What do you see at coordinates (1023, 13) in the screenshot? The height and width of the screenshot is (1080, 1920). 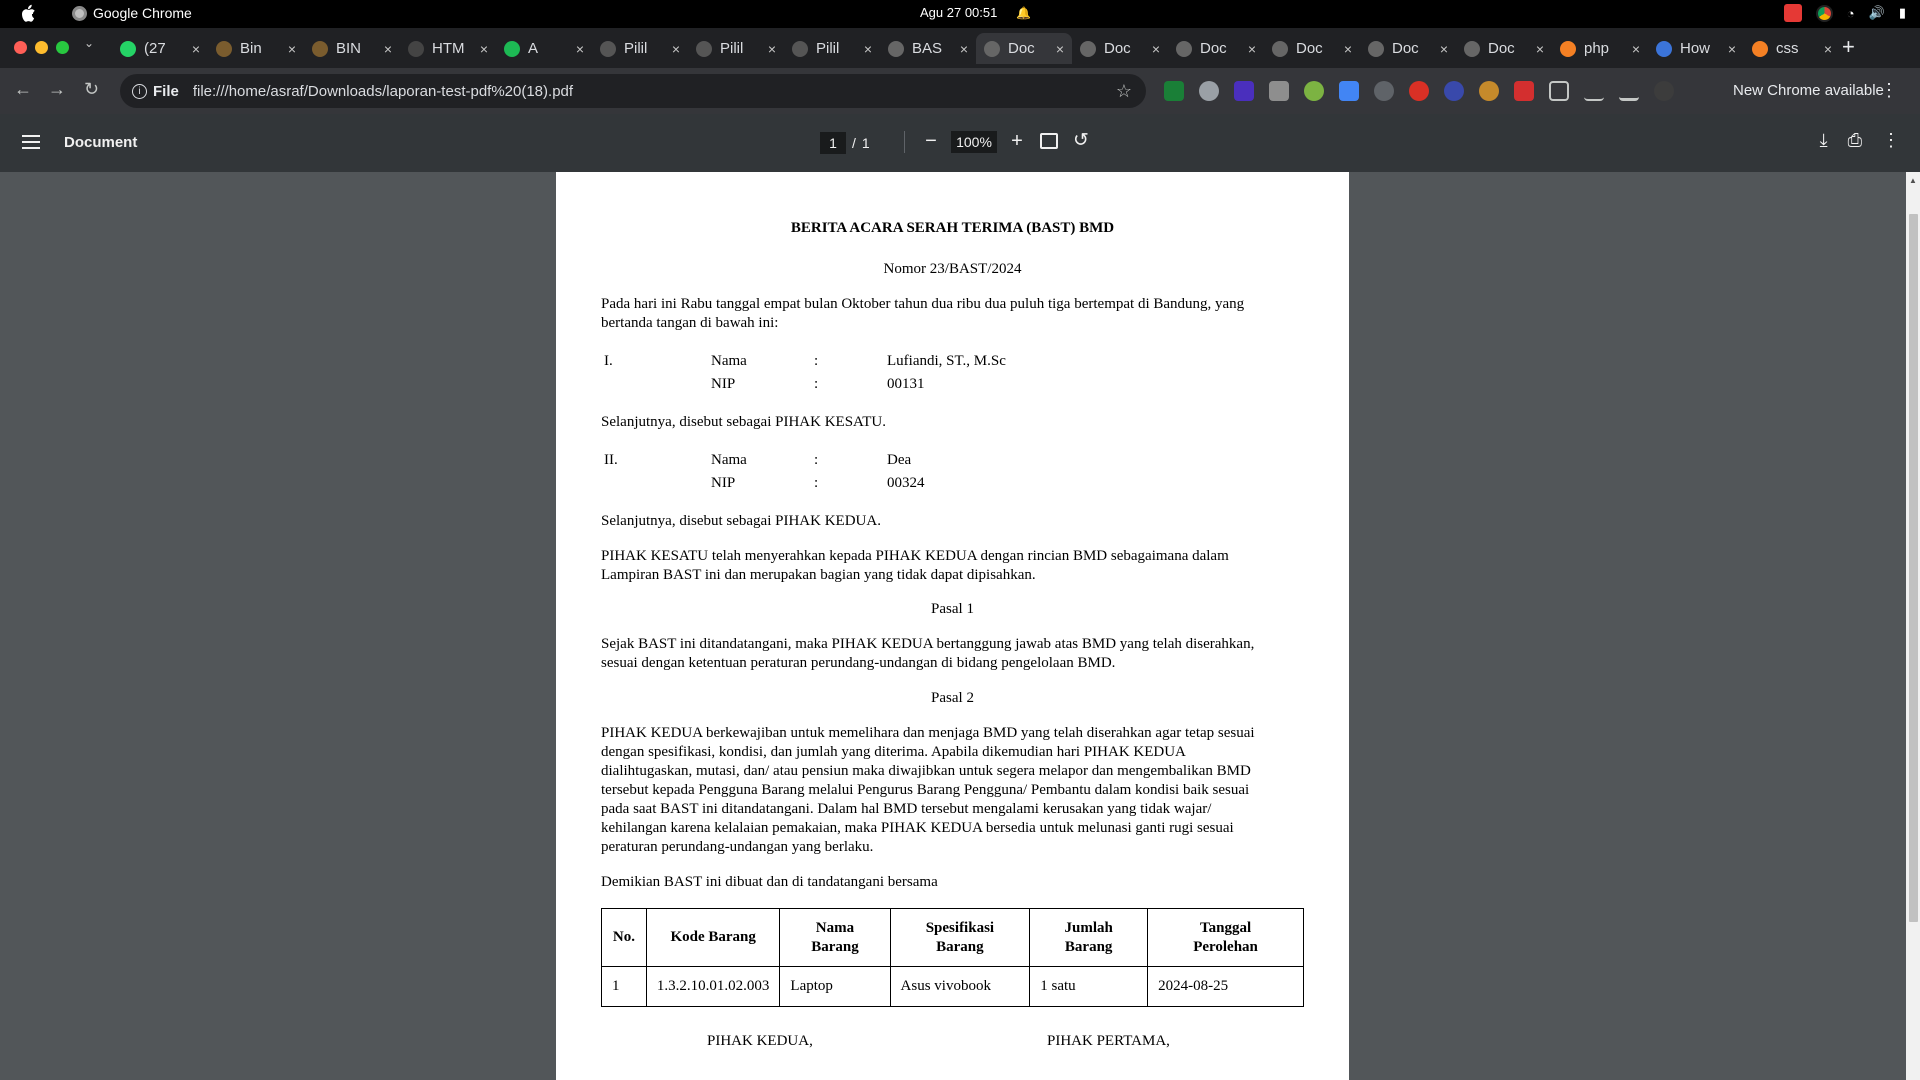 I see `notification-bell-icon: 🔔` at bounding box center [1023, 13].